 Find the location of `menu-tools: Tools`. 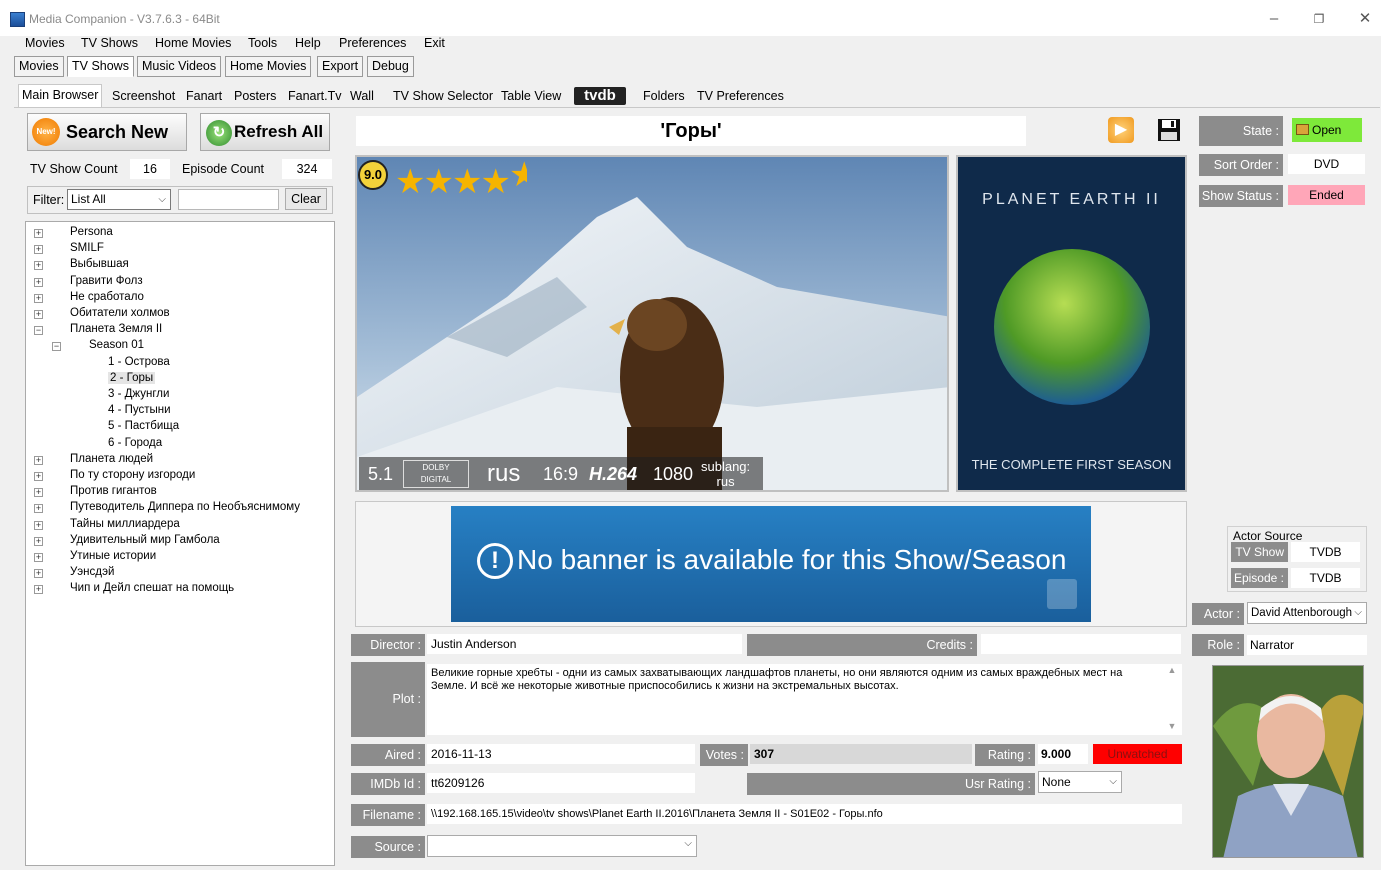

menu-tools: Tools is located at coordinates (262, 43).